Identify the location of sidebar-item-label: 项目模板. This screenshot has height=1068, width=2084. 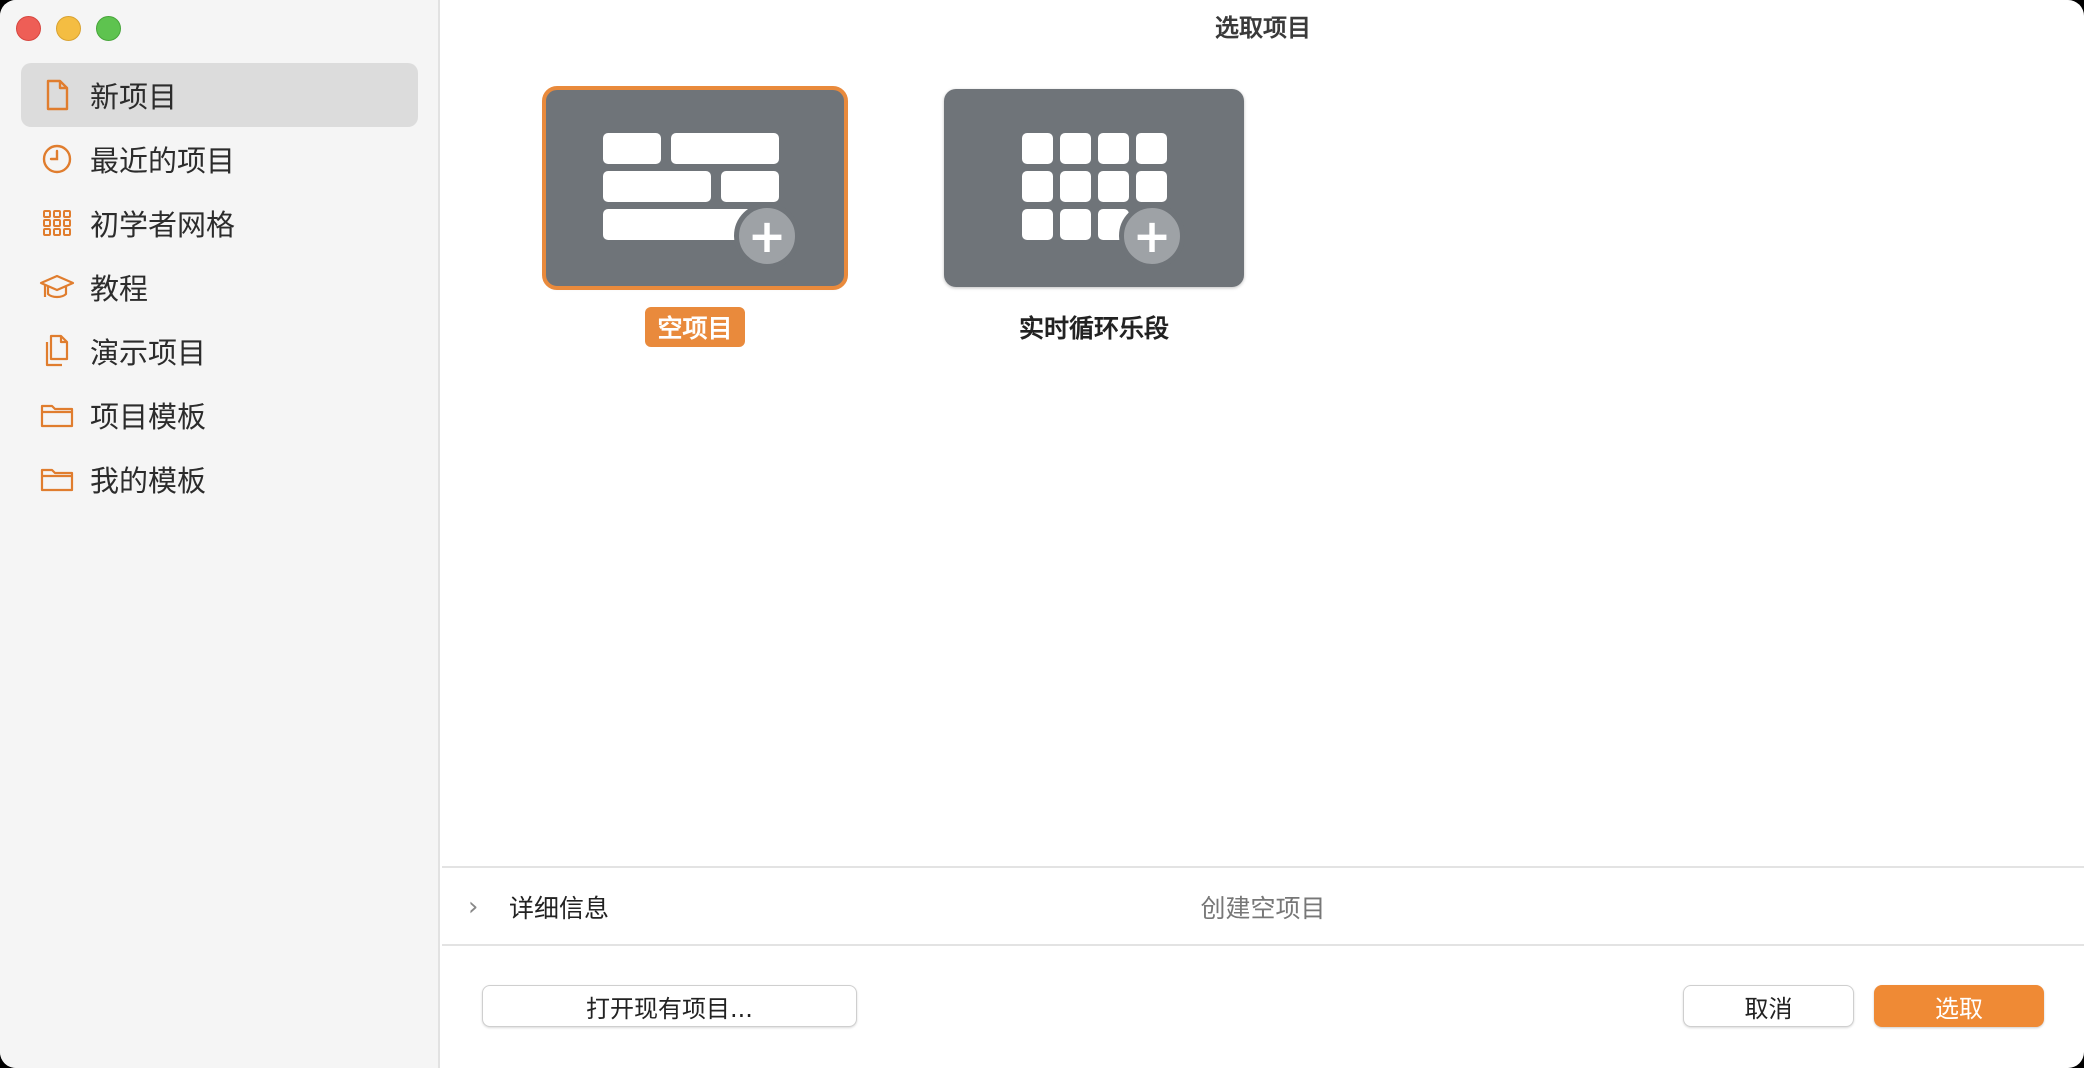
(148, 417).